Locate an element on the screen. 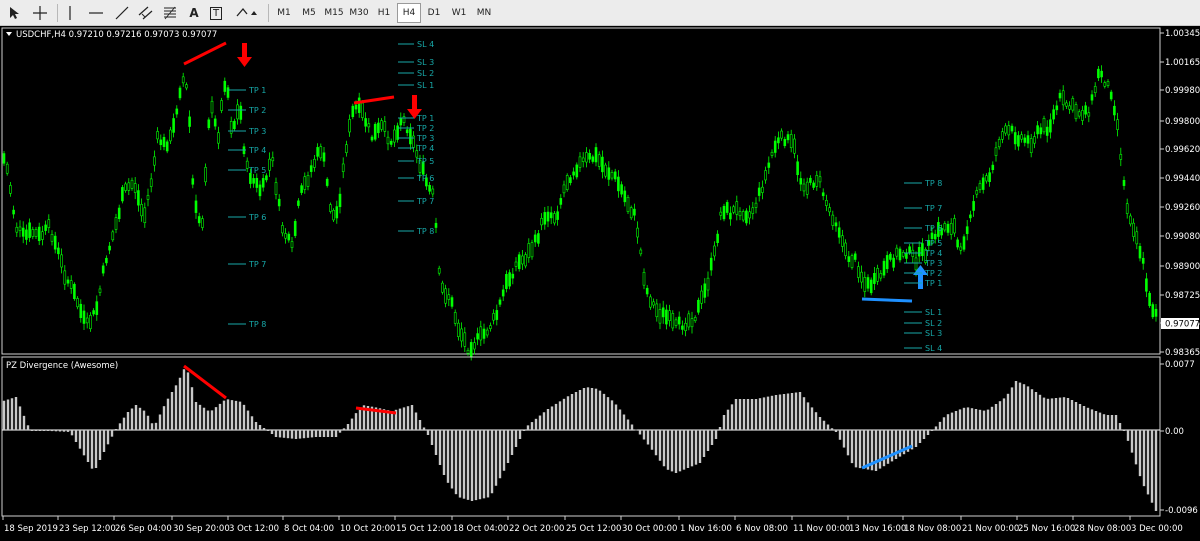 Image resolution: width=1200 pixels, height=541 pixels. arrows-icon is located at coordinates (247, 13).